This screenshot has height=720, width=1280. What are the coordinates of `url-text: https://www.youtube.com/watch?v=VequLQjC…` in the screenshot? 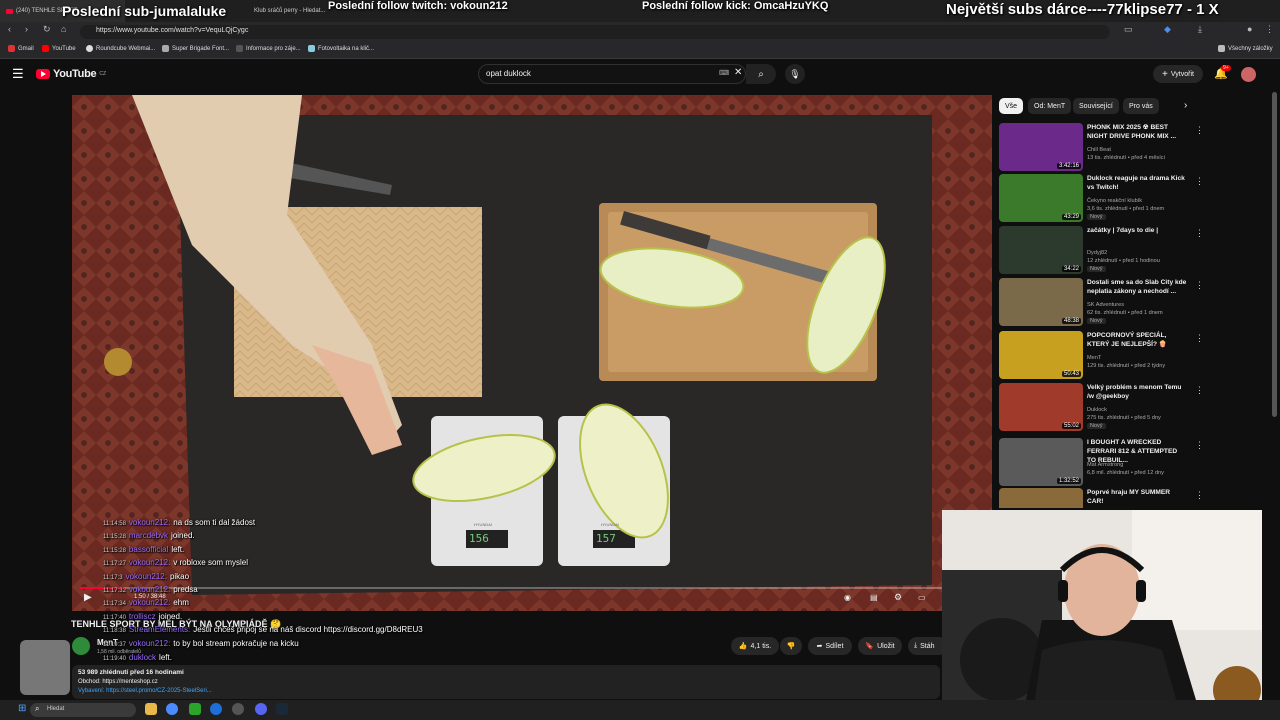 It's located at (172, 30).